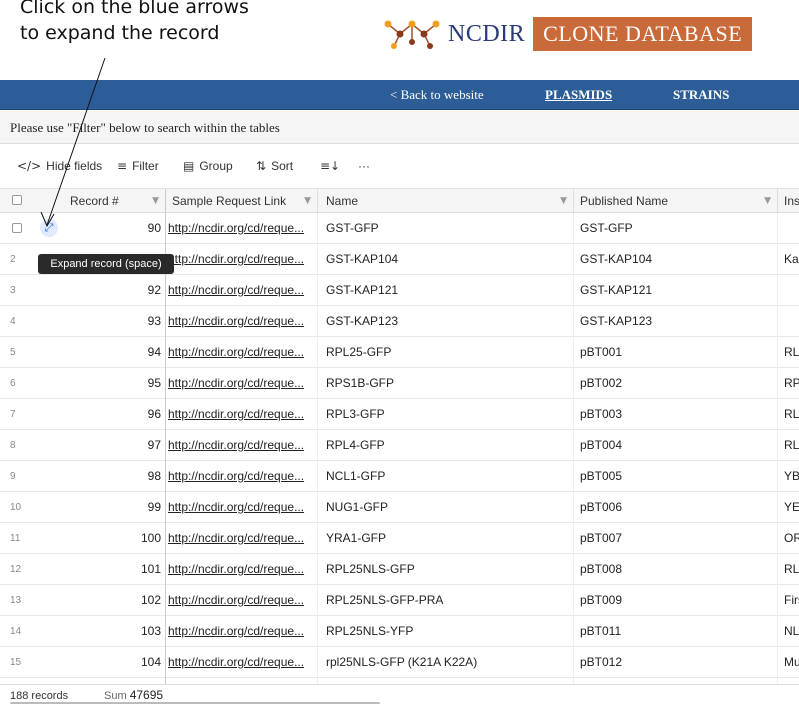 The width and height of the screenshot is (799, 704). Describe the element at coordinates (446, 631) in the screenshot. I see `name-cell: RPL25NLS-YFP` at that location.